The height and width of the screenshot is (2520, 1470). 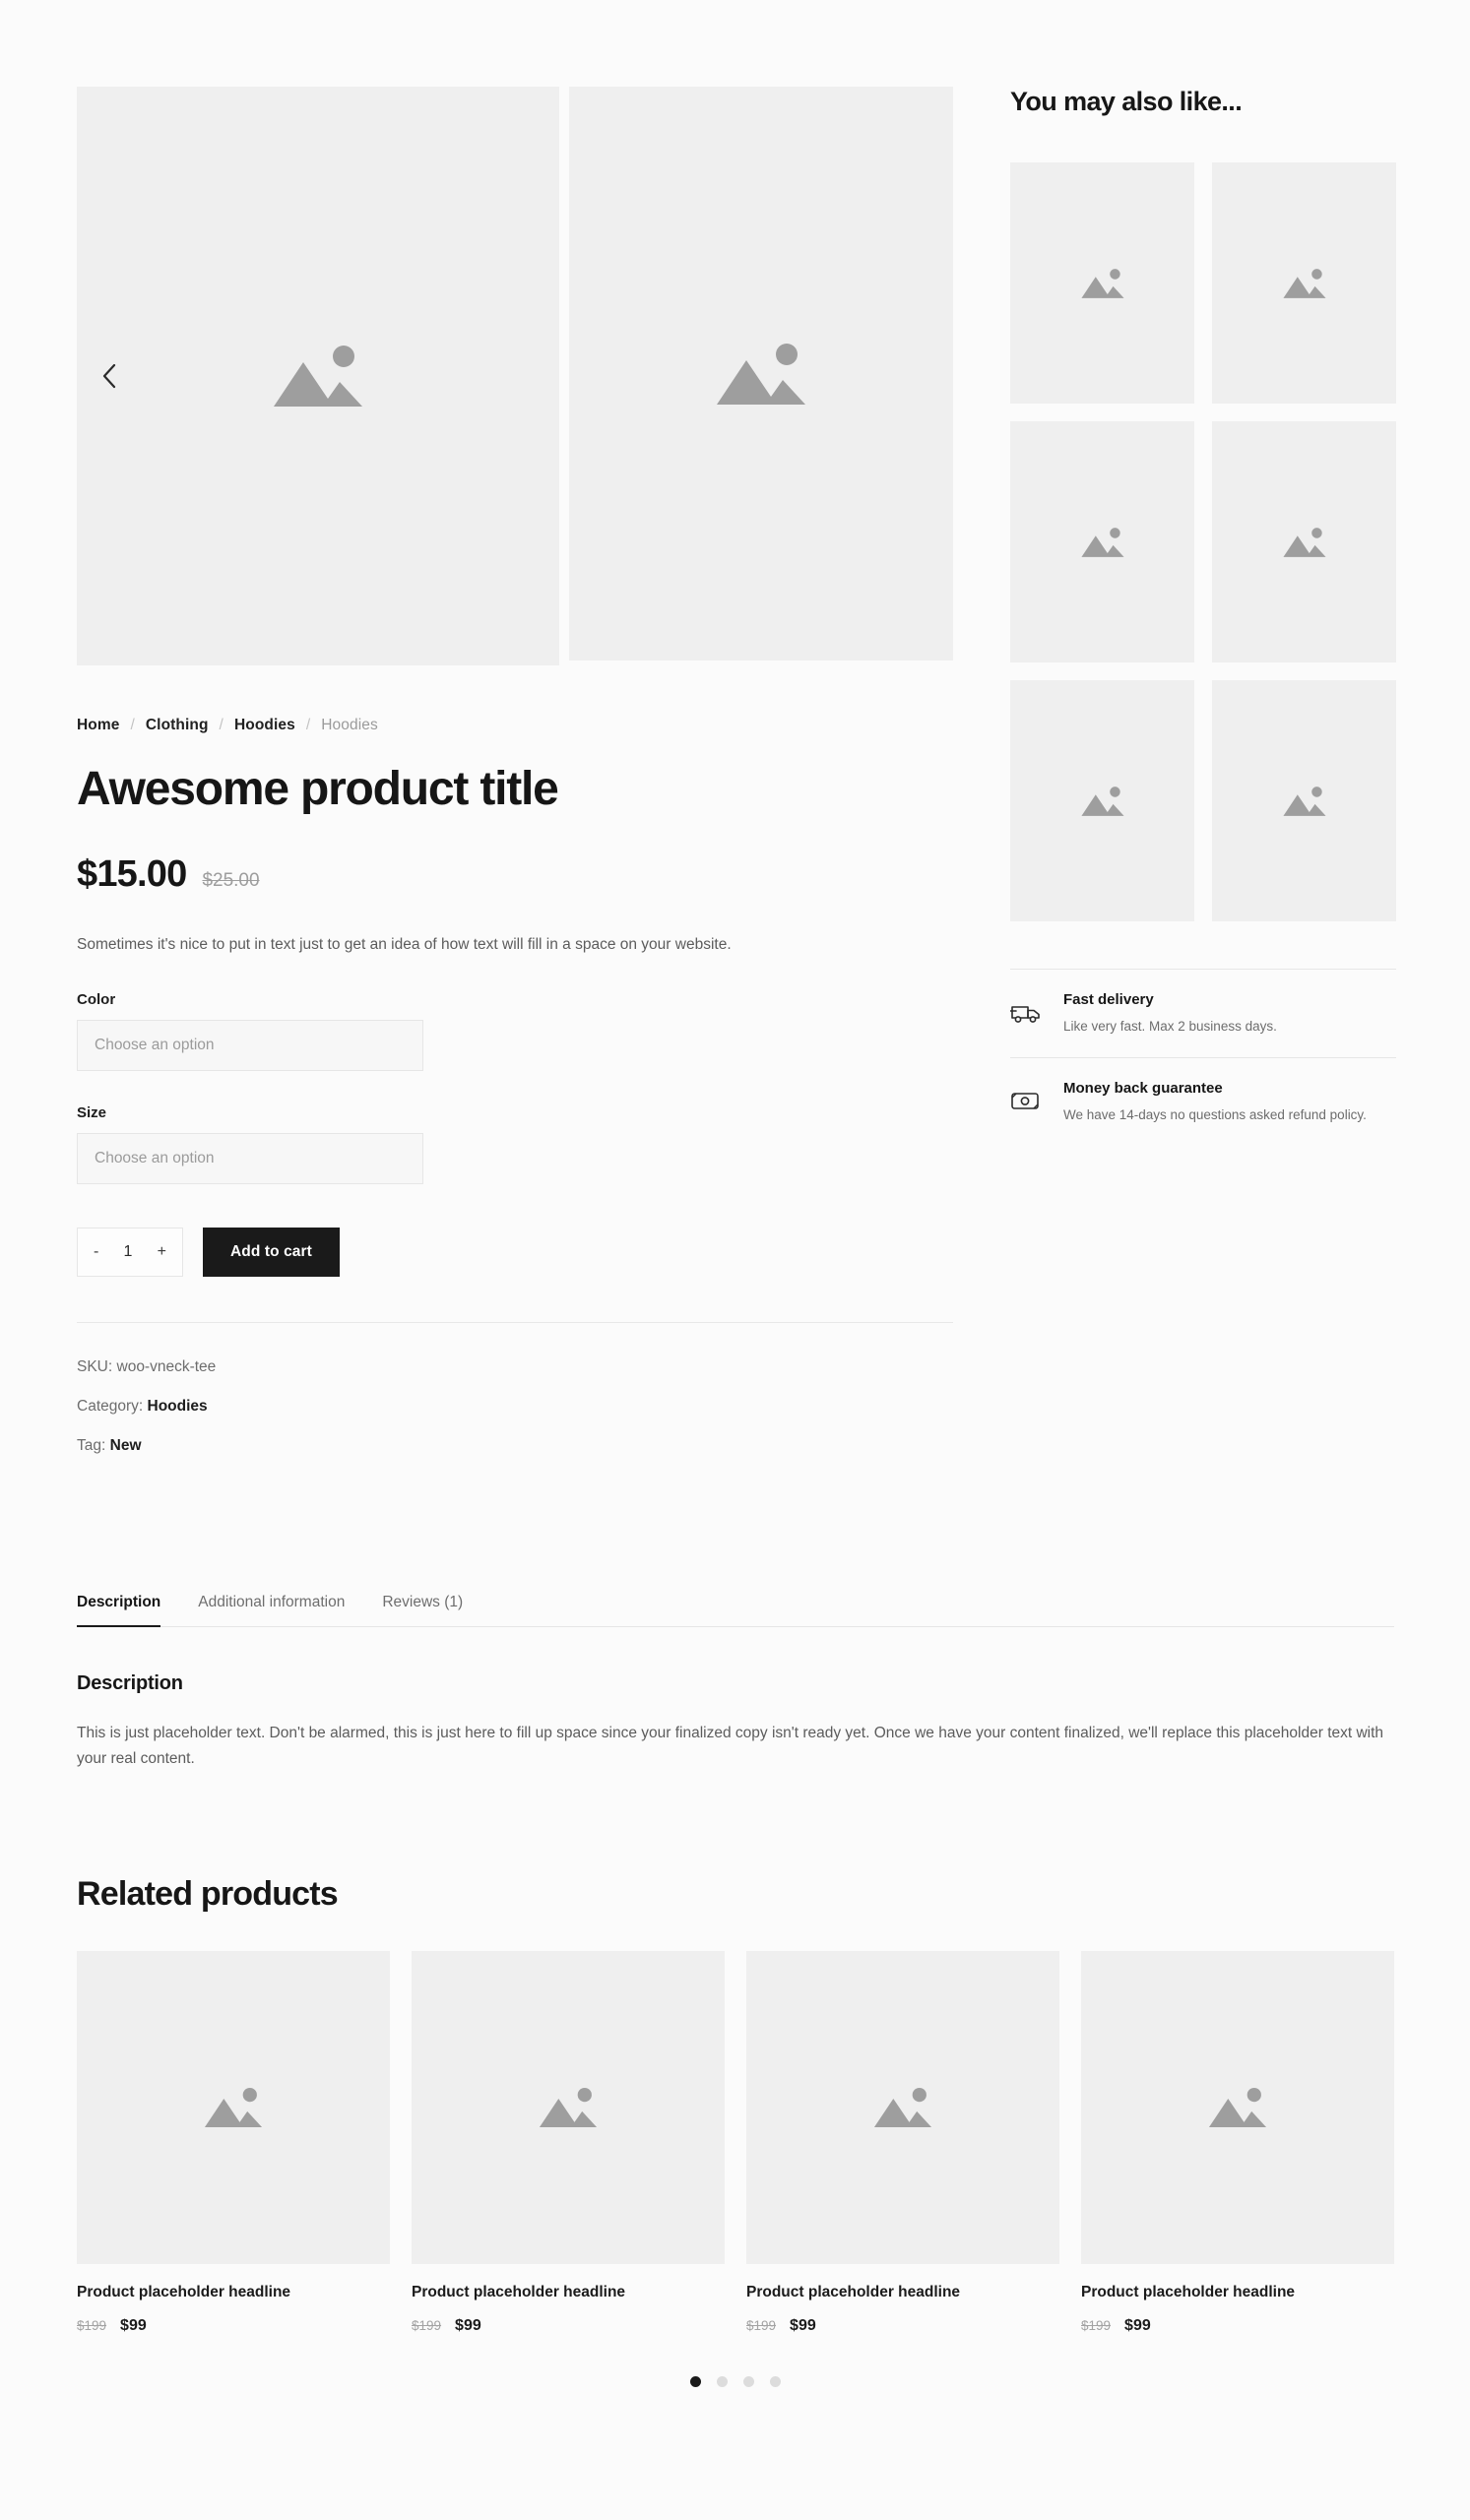 I want to click on gallery-prev-arrow-icon, so click(x=109, y=376).